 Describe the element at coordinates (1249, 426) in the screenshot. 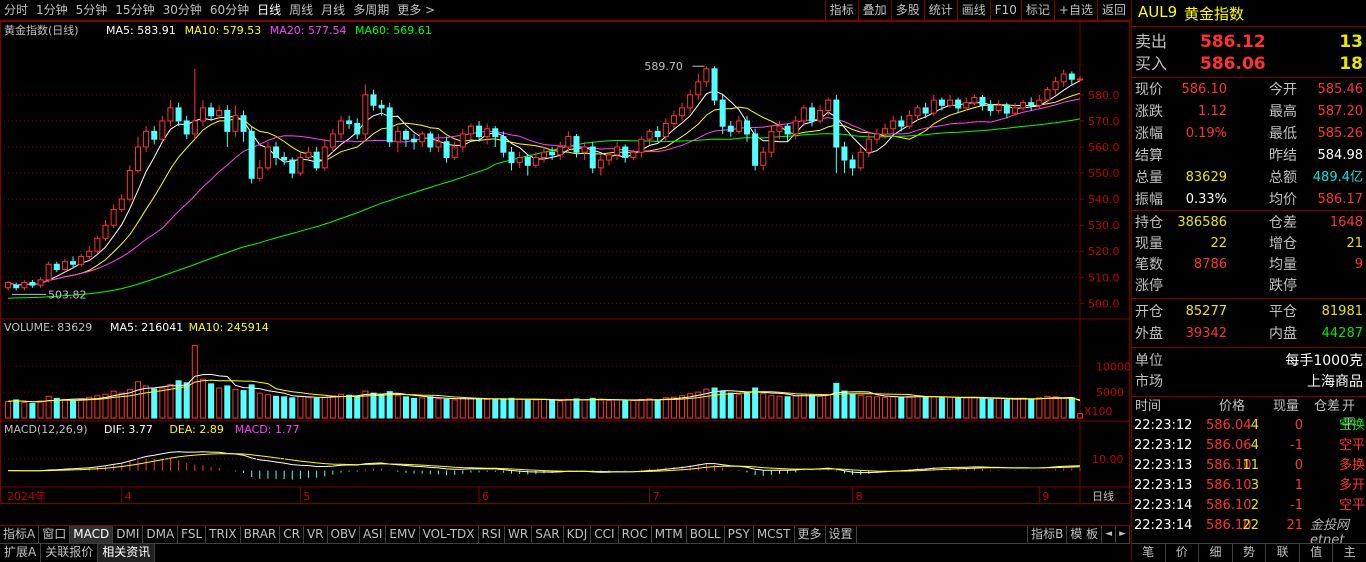

I see `tick-row: 22:23:12 586.04 4 0 空换` at that location.